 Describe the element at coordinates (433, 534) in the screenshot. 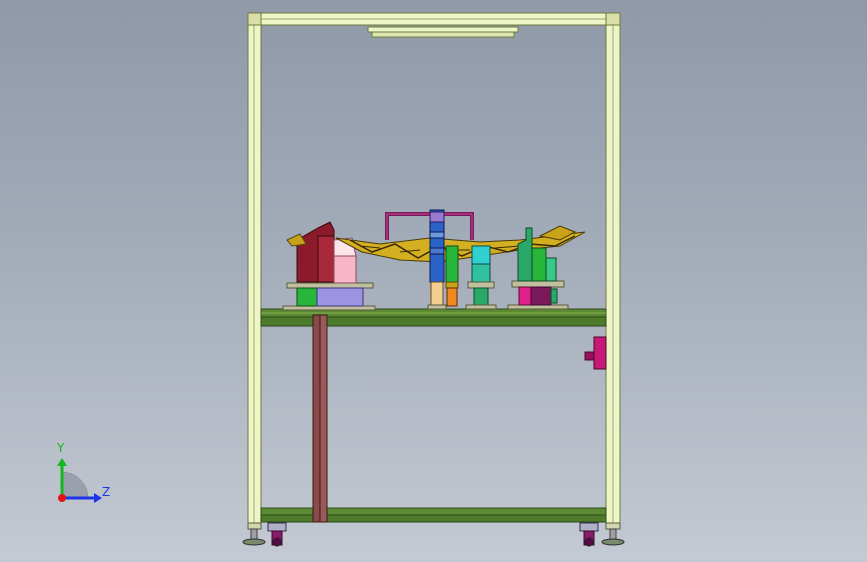

I see `casters-and-feet` at that location.